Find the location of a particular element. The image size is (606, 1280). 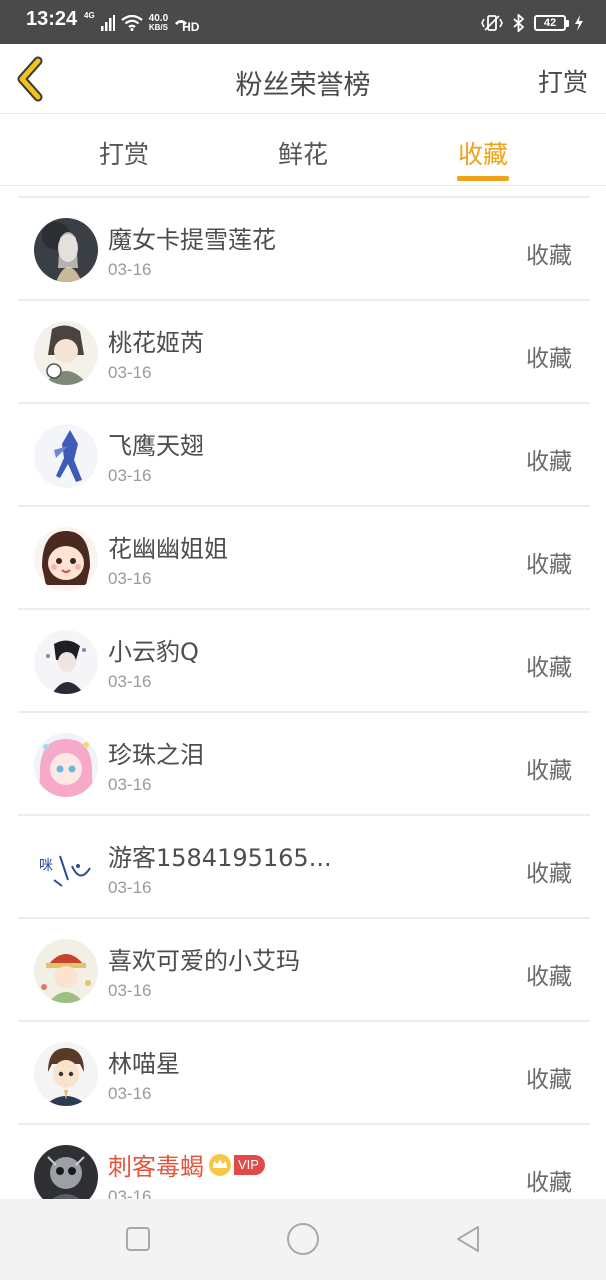

tab-bar: 打赏 鲜花 收藏 is located at coordinates (303, 150).